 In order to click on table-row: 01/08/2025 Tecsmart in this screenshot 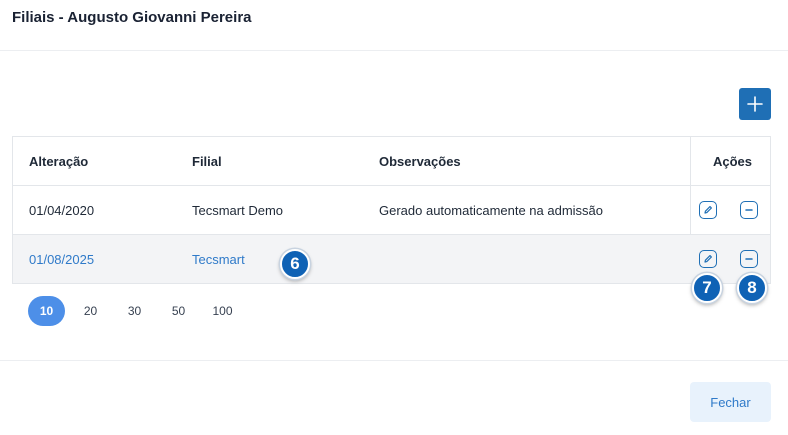, I will do `click(391, 259)`.